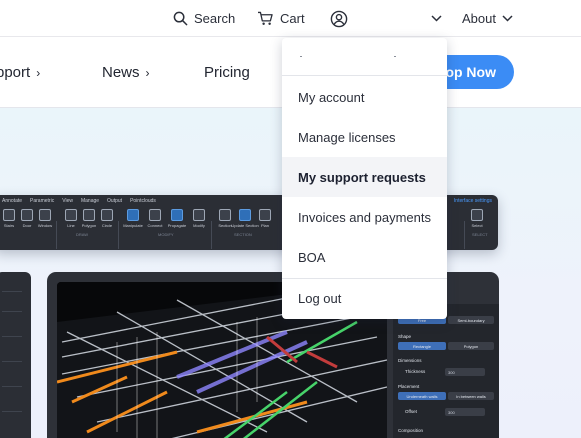 This screenshot has width=581, height=438. What do you see at coordinates (265, 18) in the screenshot?
I see `cart-icon` at bounding box center [265, 18].